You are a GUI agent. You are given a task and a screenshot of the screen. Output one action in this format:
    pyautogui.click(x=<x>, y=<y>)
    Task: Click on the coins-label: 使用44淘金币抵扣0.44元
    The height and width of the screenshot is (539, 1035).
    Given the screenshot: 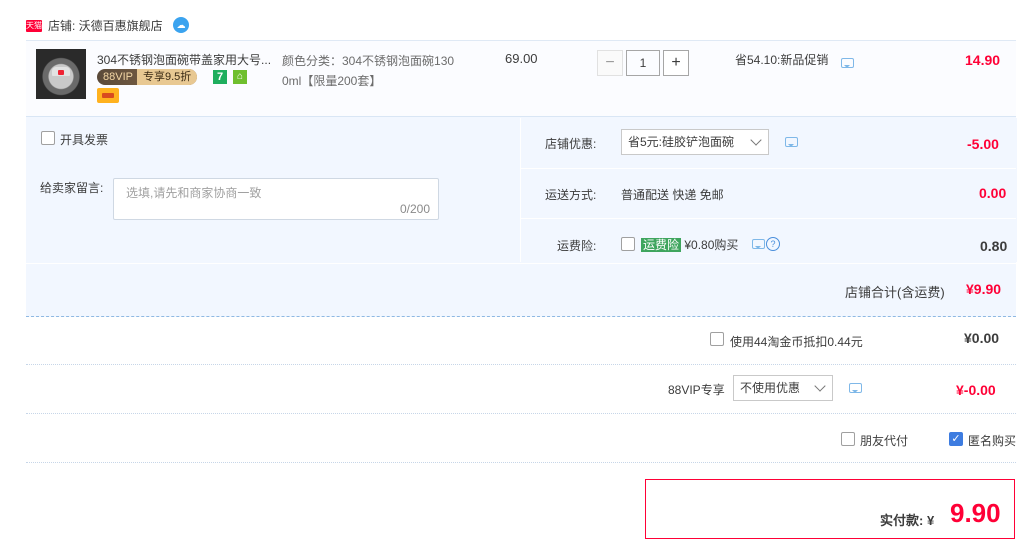 What is the action you would take?
    pyautogui.click(x=796, y=341)
    